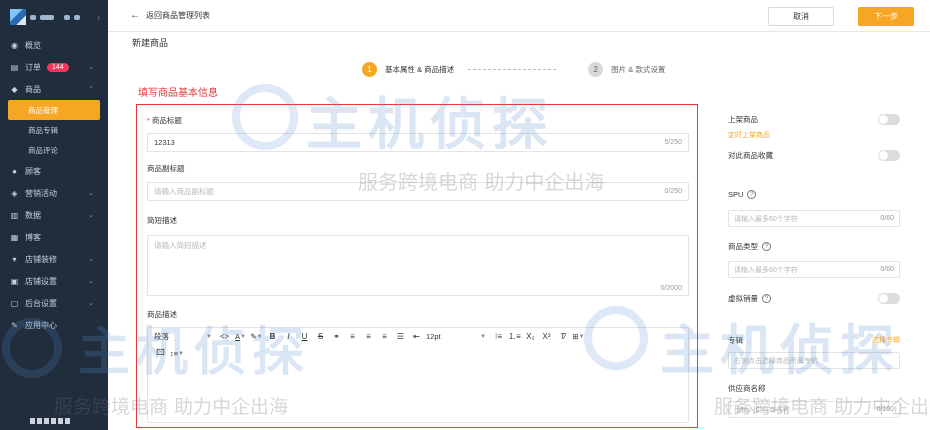 This screenshot has width=930, height=430. What do you see at coordinates (418, 375) in the screenshot?
I see `rich-text-editor: 段落 ▼ <> A ▼ ✎ ▼ B I U S ⚭ ≡ ≡ ≡ ☰ ⇤ 12pt ▼` at bounding box center [418, 375].